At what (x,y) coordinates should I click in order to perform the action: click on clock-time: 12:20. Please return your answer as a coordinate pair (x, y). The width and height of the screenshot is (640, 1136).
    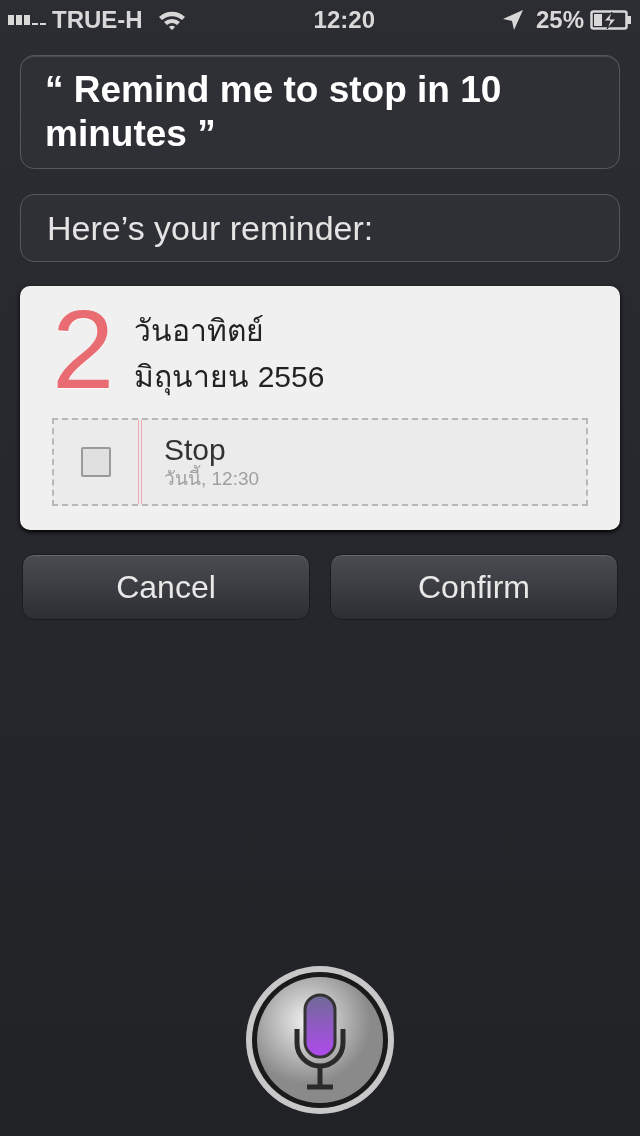
    Looking at the image, I should click on (344, 20).